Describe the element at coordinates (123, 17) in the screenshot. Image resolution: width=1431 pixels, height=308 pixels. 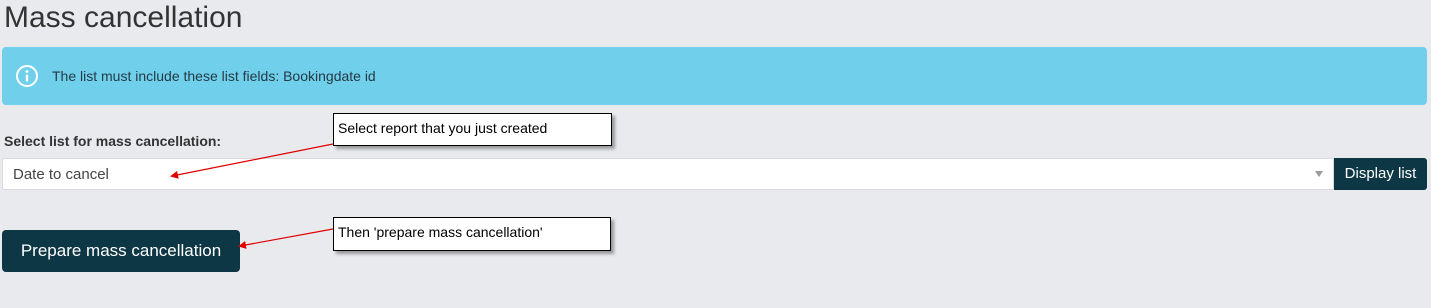
I see `page-title: Mass cancellation` at that location.